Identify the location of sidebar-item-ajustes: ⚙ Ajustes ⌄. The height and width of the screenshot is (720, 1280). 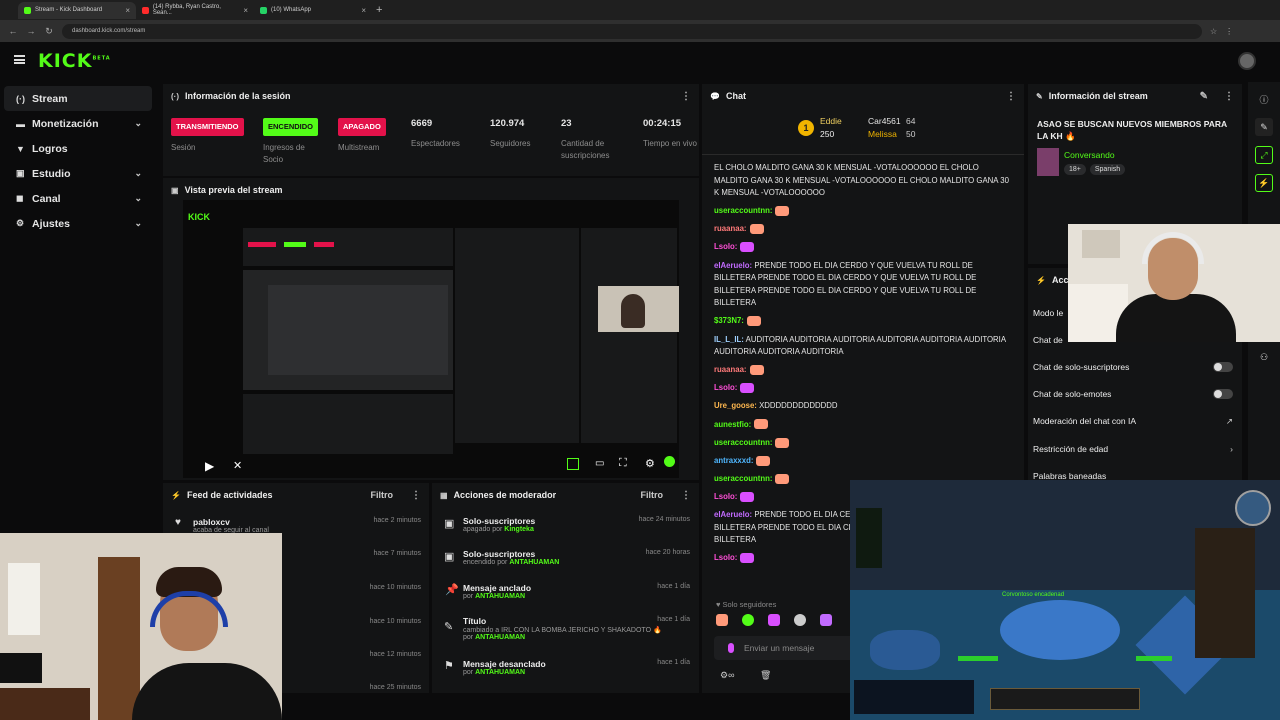
(78, 223).